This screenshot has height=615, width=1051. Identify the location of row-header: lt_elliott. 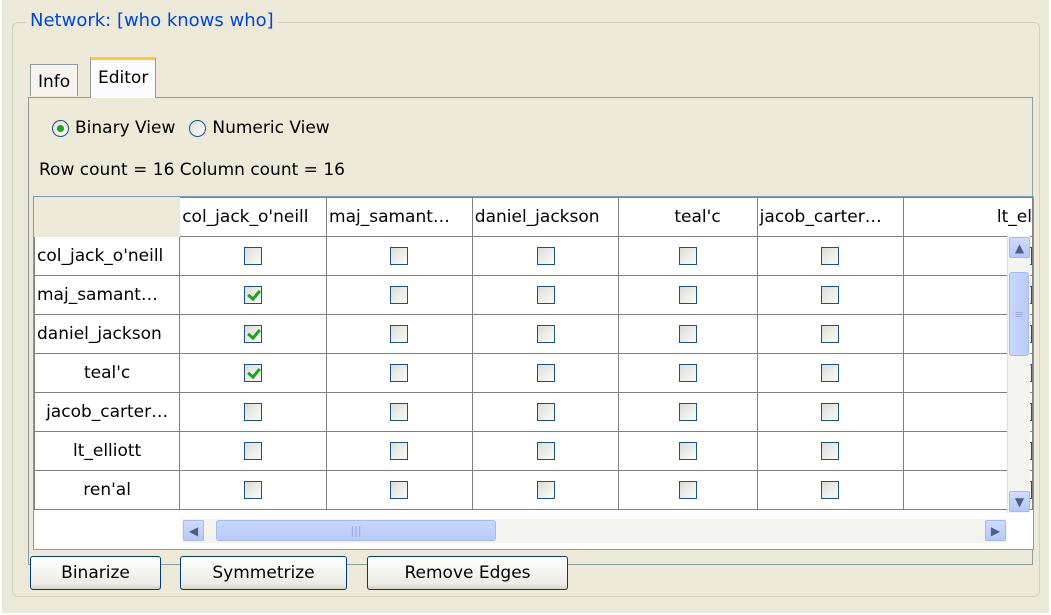
(107, 451).